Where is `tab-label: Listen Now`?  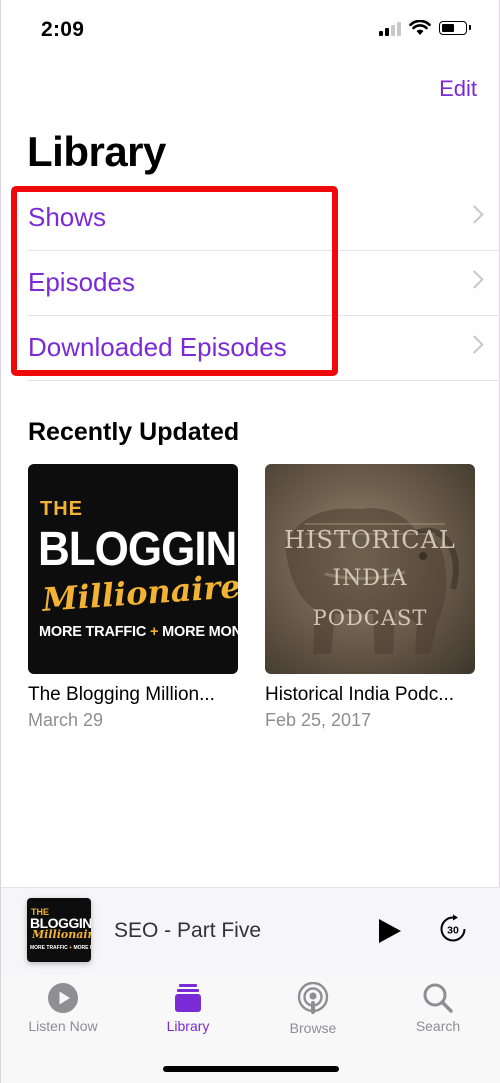
tab-label: Listen Now is located at coordinates (63, 1026).